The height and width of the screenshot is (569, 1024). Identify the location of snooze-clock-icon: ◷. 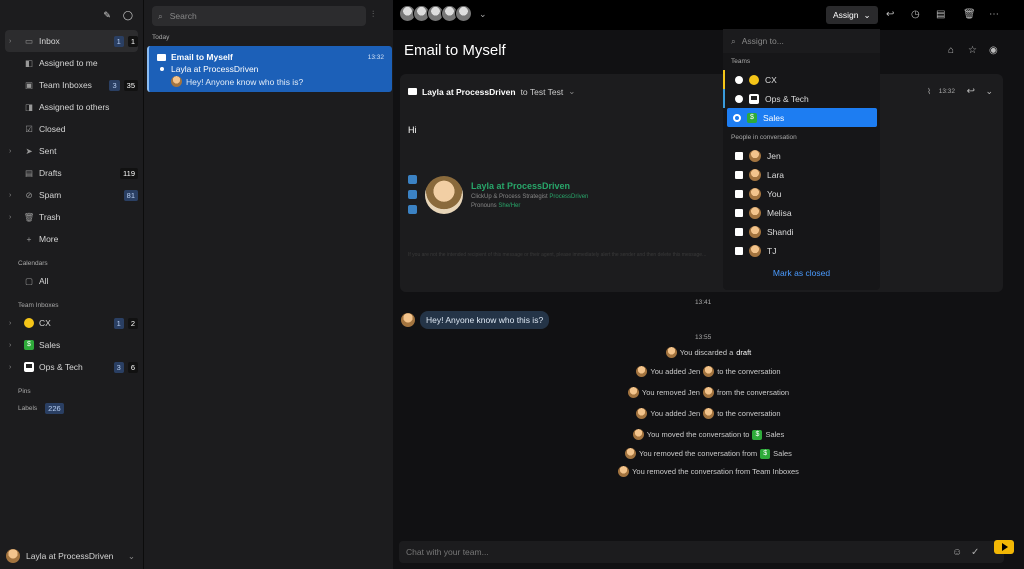
(915, 14).